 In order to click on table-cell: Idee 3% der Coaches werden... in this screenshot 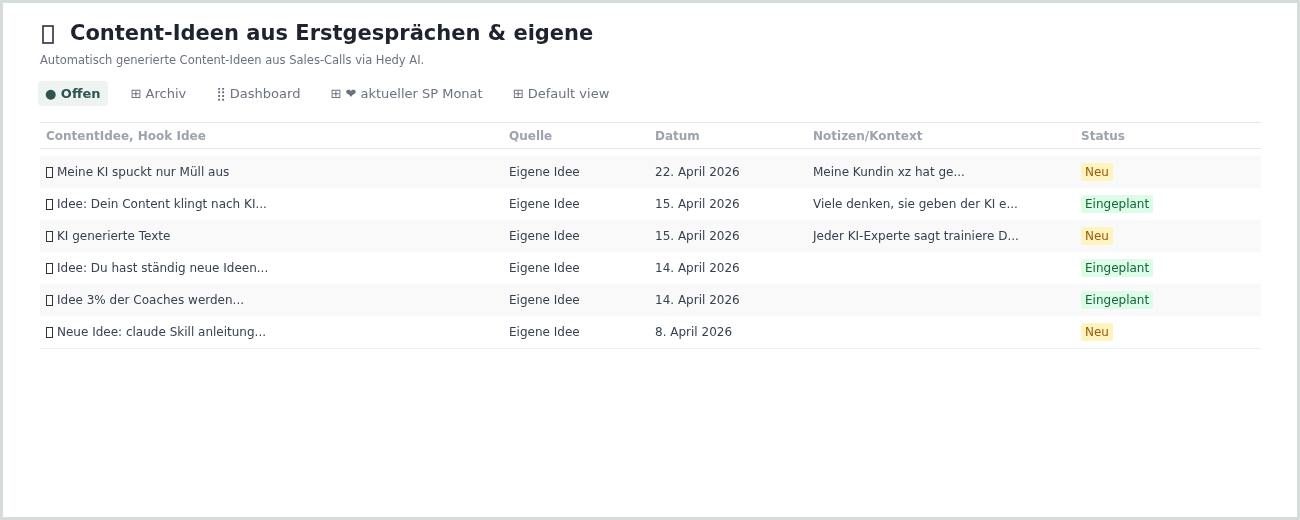, I will do `click(151, 300)`.